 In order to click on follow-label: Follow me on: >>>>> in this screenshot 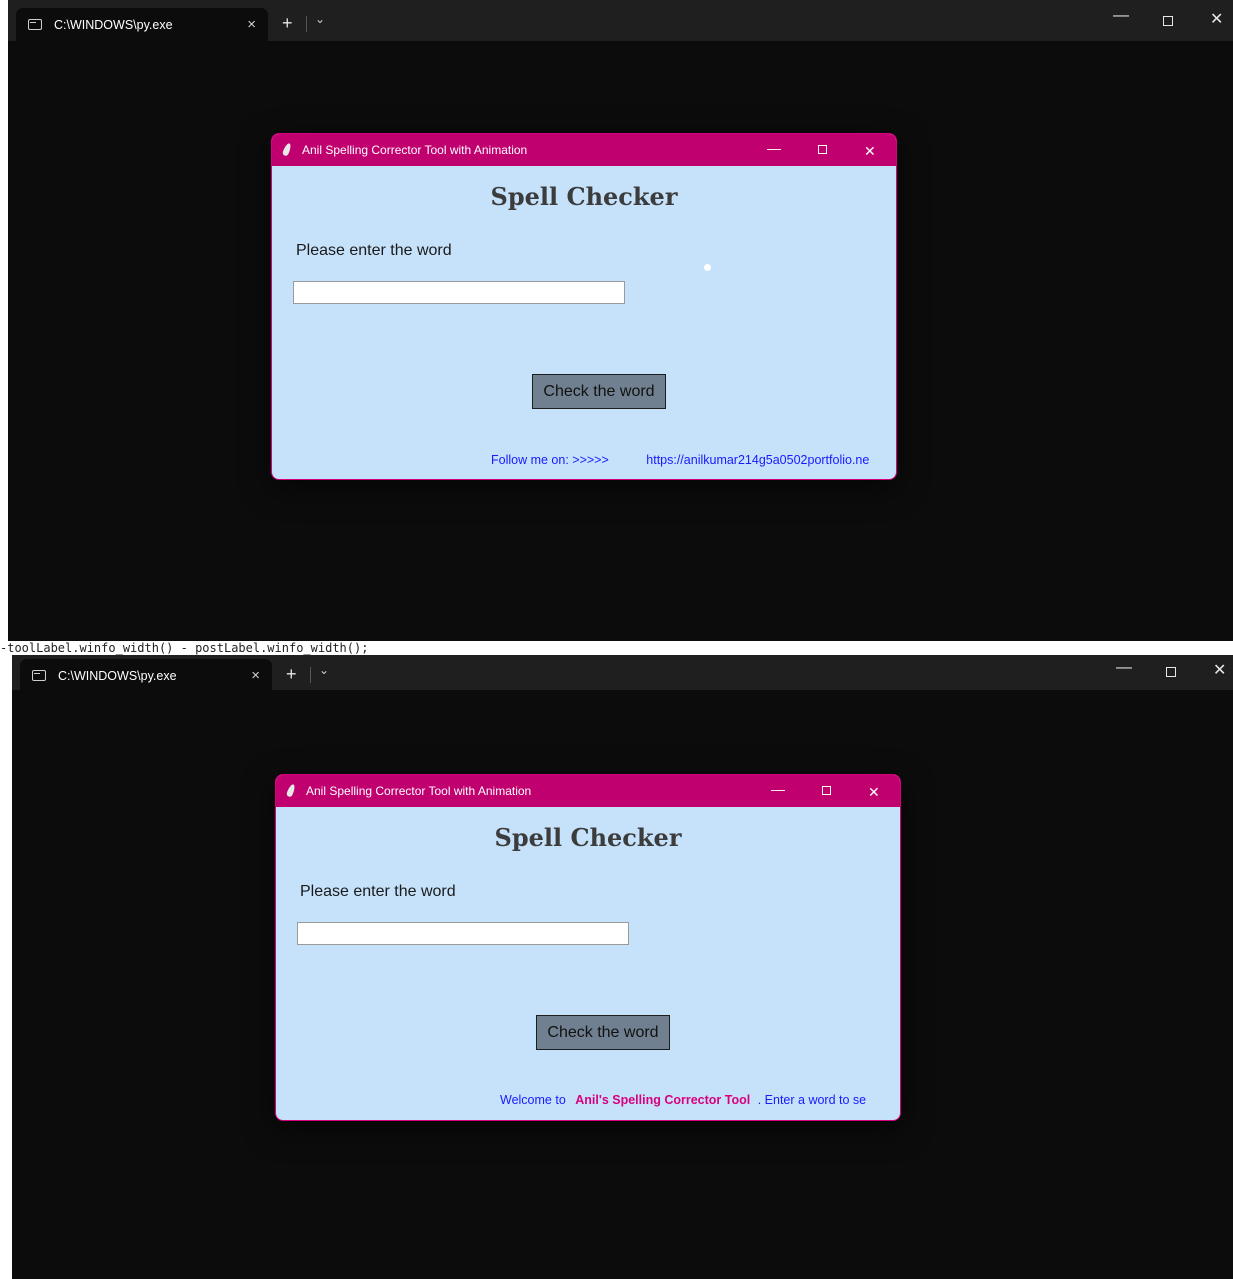, I will do `click(550, 460)`.